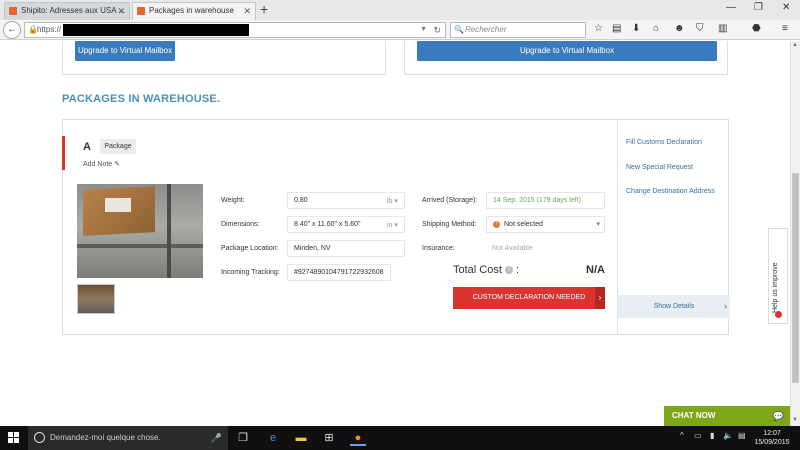  What do you see at coordinates (101, 164) in the screenshot?
I see `add-note-link: Add Note ✎` at bounding box center [101, 164].